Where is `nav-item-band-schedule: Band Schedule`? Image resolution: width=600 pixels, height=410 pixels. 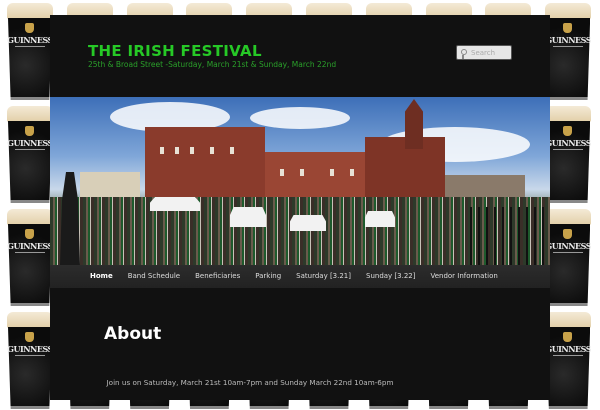 nav-item-band-schedule: Band Schedule is located at coordinates (154, 276).